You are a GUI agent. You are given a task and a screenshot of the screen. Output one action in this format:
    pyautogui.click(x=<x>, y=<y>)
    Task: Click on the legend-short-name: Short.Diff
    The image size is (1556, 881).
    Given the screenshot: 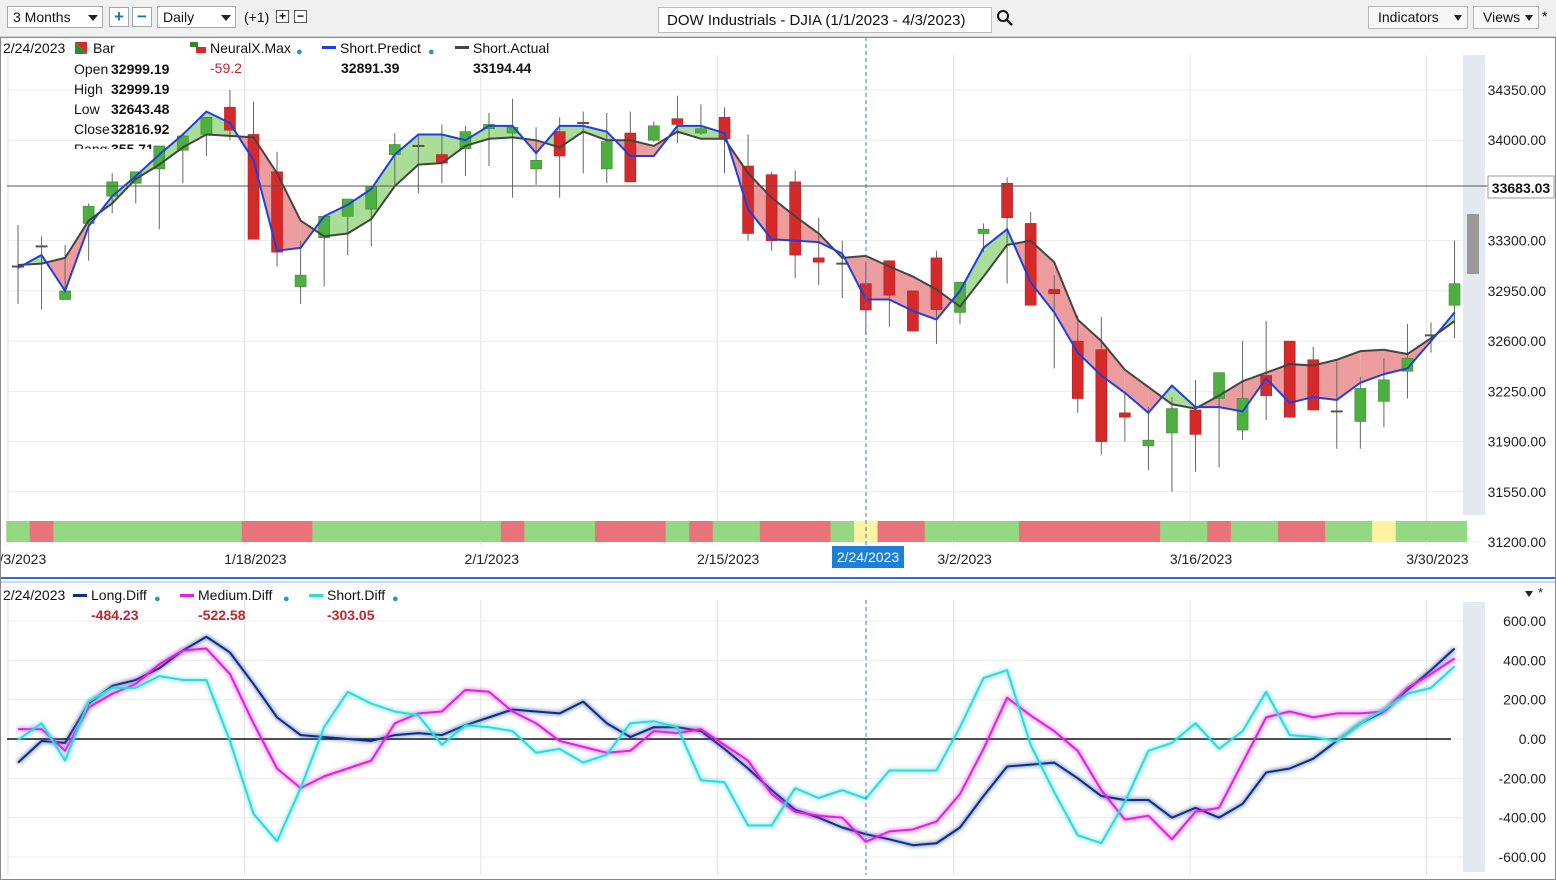 What is the action you would take?
    pyautogui.click(x=356, y=595)
    